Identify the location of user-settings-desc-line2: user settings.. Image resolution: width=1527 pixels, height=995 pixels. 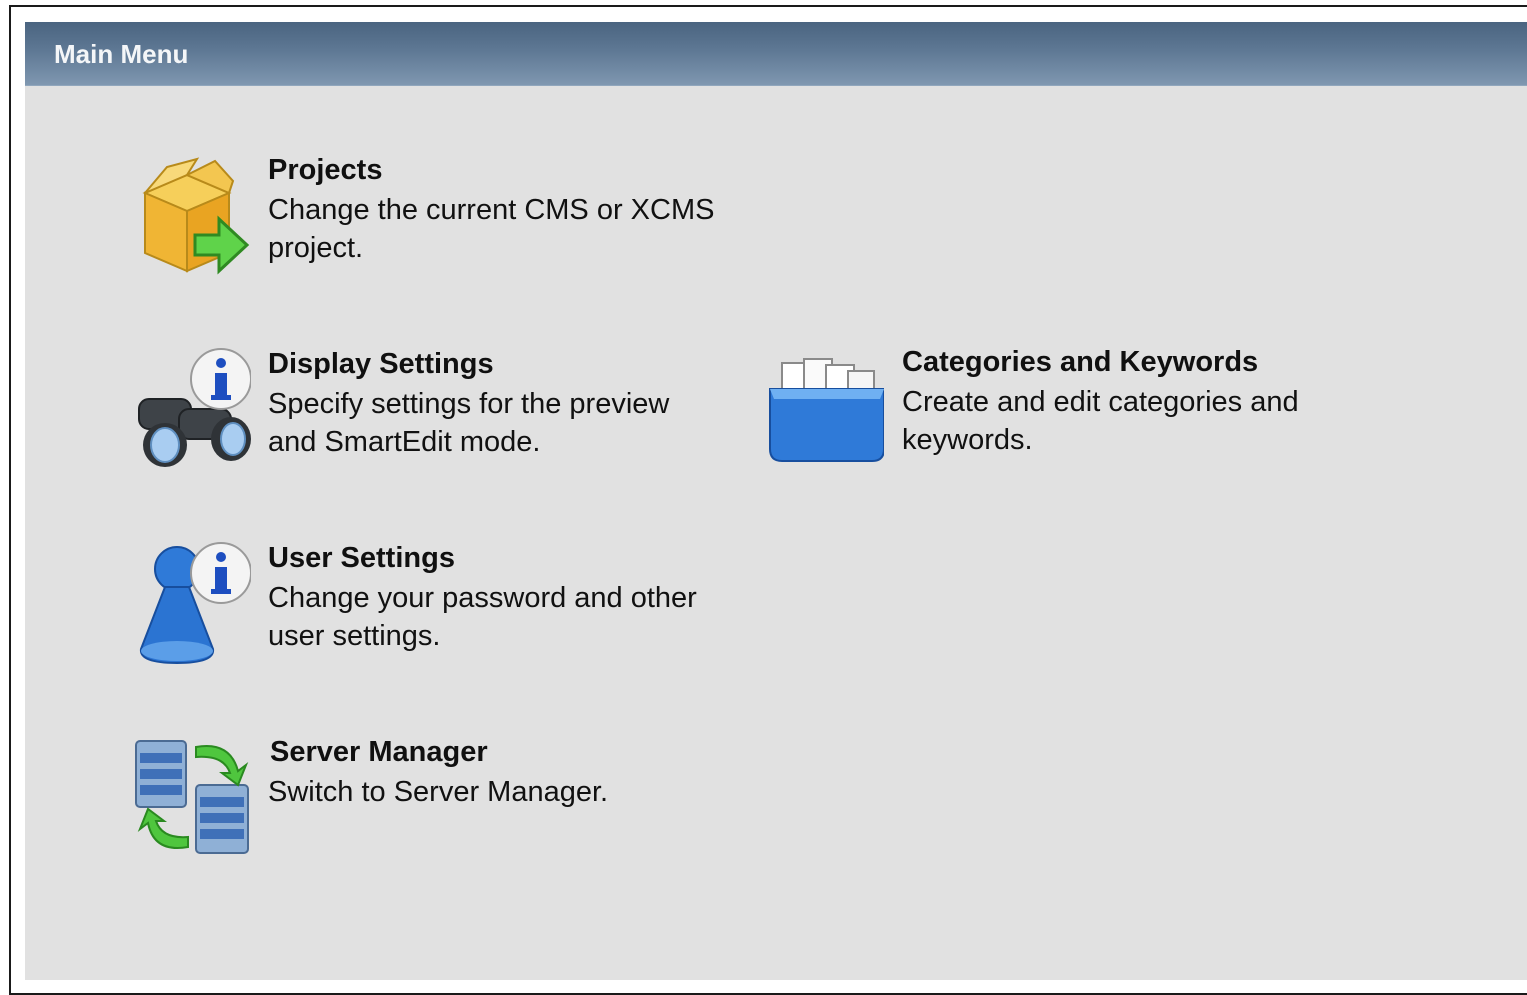
(354, 636).